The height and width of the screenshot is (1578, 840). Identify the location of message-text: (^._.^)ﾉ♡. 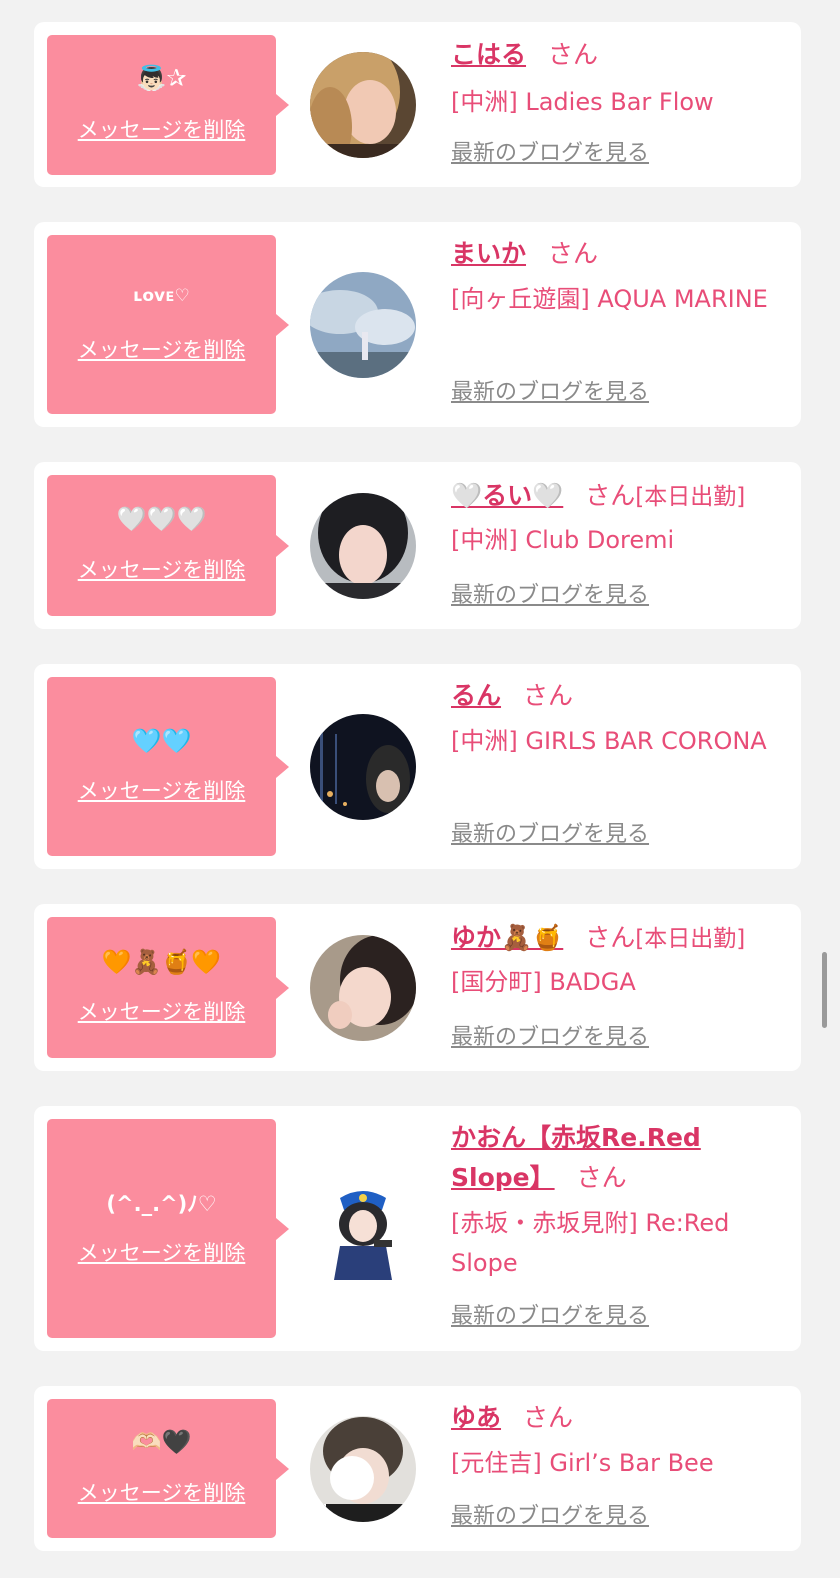
(161, 1204).